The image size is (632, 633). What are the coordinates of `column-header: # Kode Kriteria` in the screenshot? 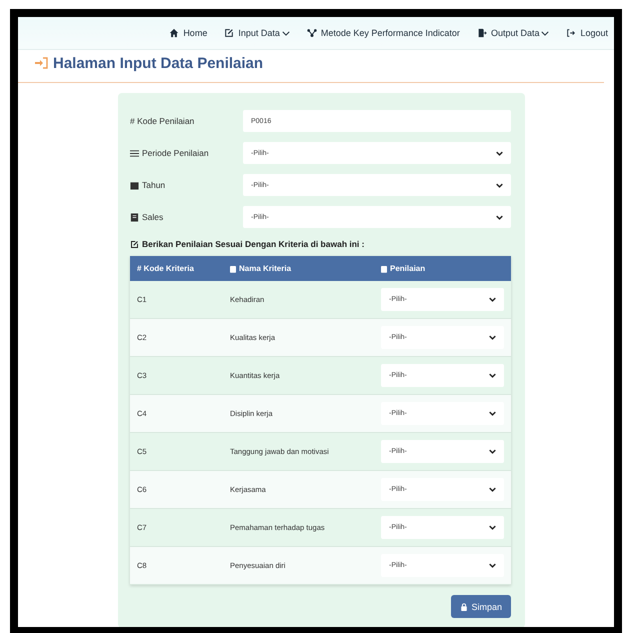 It's located at (165, 268).